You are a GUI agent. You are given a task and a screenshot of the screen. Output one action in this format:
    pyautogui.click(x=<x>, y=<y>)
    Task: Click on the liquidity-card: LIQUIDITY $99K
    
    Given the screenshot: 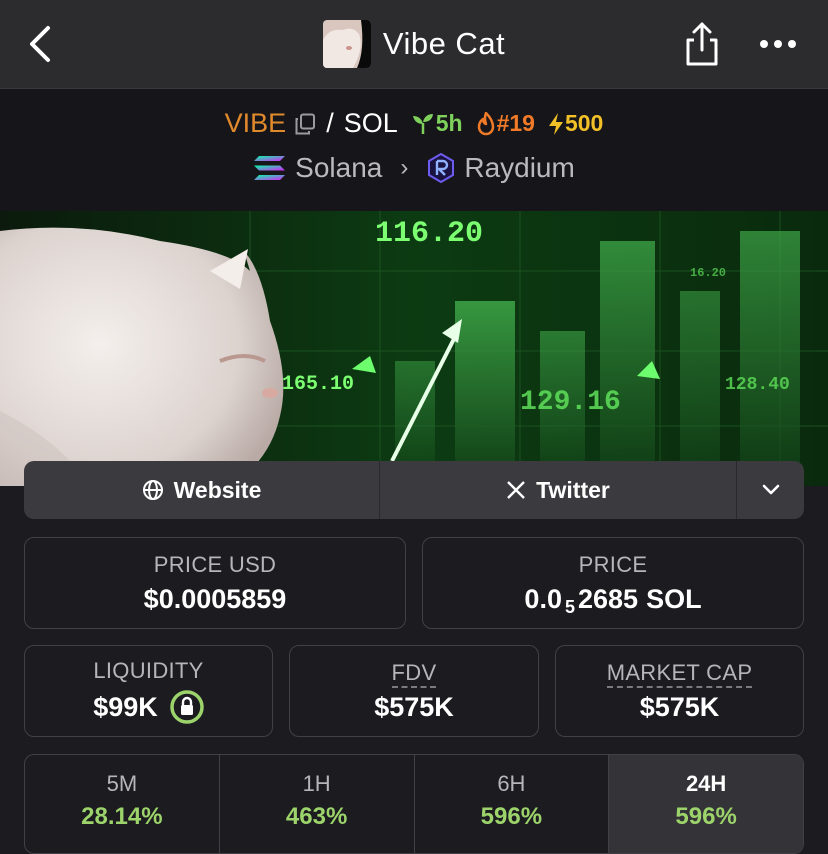 What is the action you would take?
    pyautogui.click(x=148, y=691)
    